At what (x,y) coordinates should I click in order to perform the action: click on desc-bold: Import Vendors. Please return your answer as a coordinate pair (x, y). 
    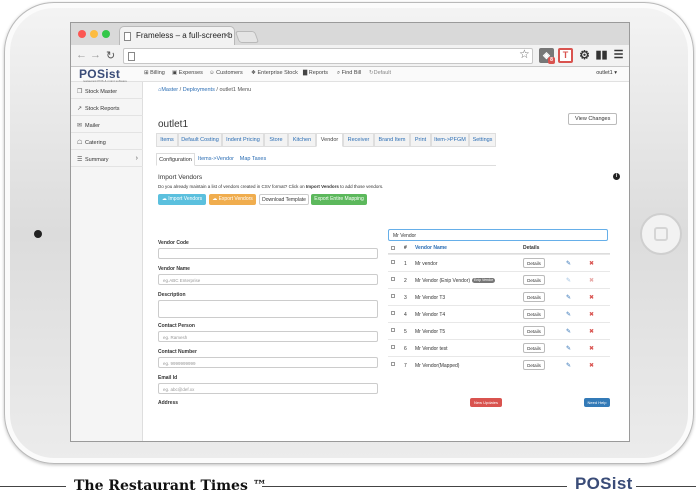
    Looking at the image, I should click on (322, 186).